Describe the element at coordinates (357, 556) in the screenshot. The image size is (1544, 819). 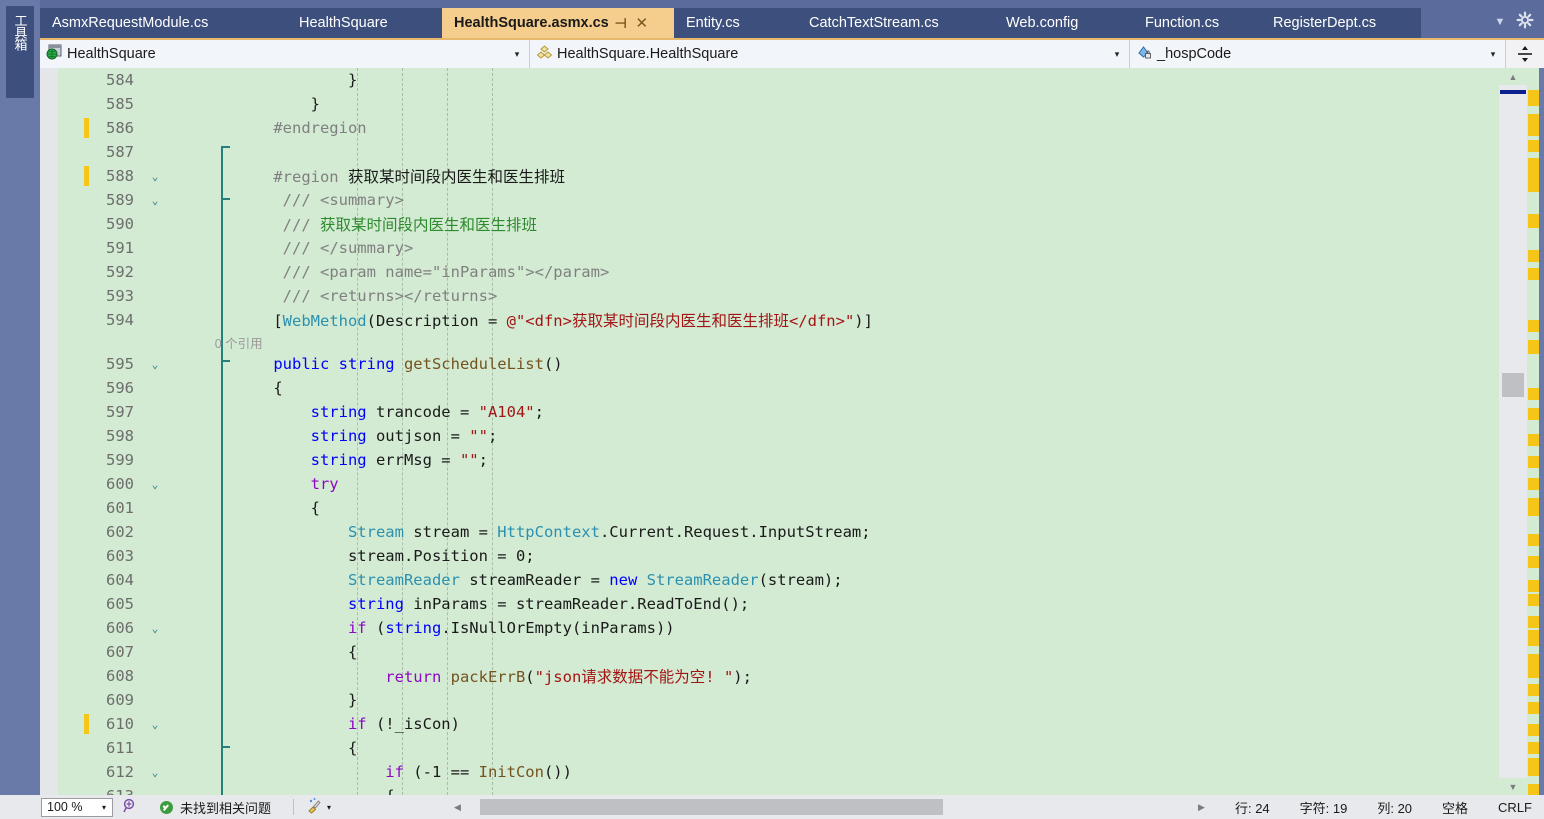
I see `code-token: stream.Position = 0;` at that location.